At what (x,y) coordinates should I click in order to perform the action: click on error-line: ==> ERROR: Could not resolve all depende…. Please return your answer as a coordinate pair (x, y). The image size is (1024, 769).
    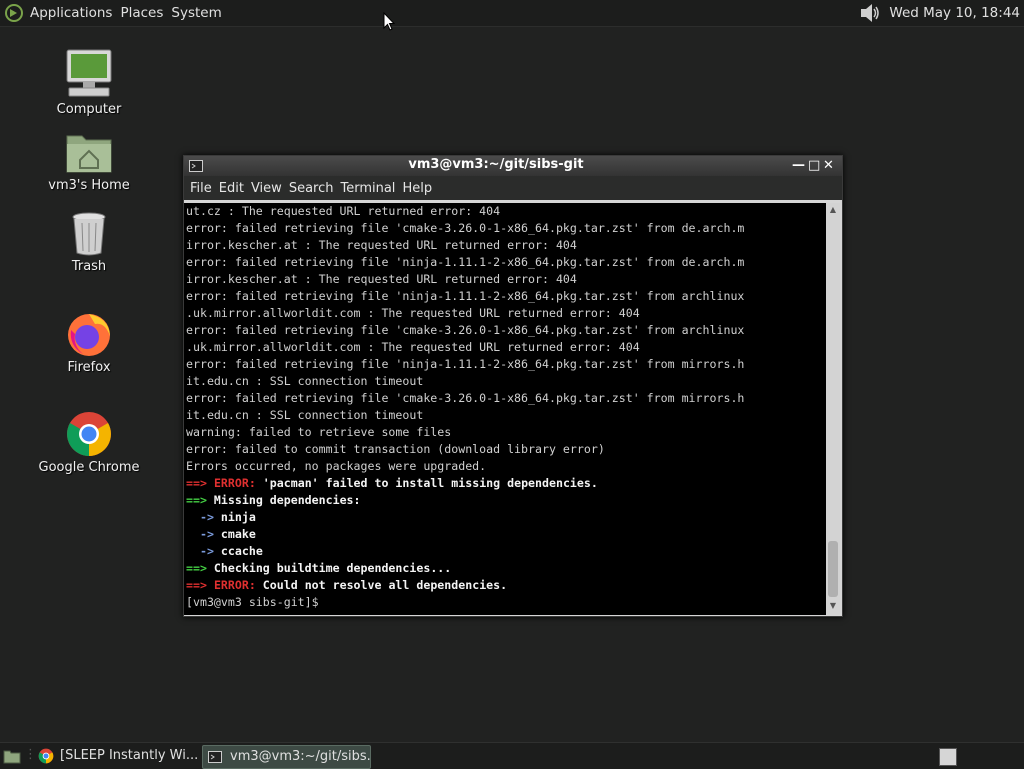
    Looking at the image, I should click on (505, 585).